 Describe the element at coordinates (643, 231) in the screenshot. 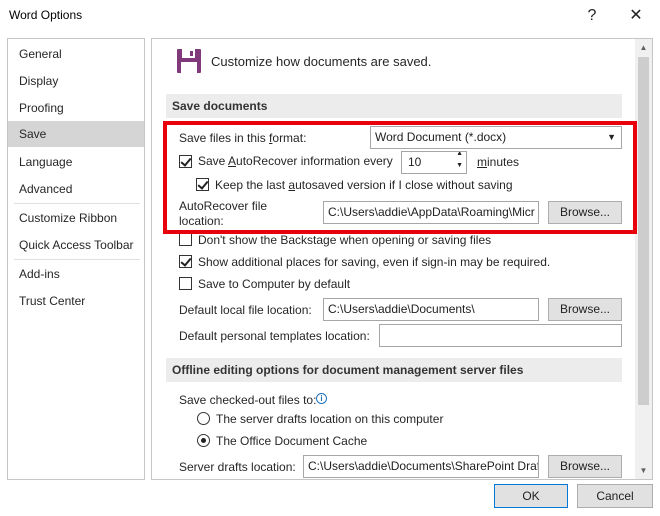

I see `scrollbar-thumb` at that location.